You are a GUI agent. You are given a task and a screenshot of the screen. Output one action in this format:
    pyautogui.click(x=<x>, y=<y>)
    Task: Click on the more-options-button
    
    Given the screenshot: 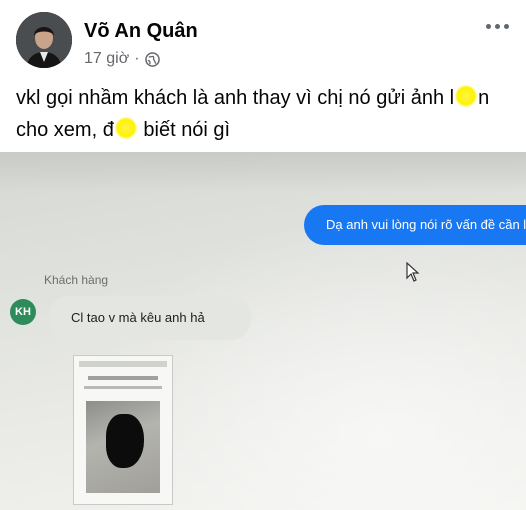 What is the action you would take?
    pyautogui.click(x=497, y=26)
    